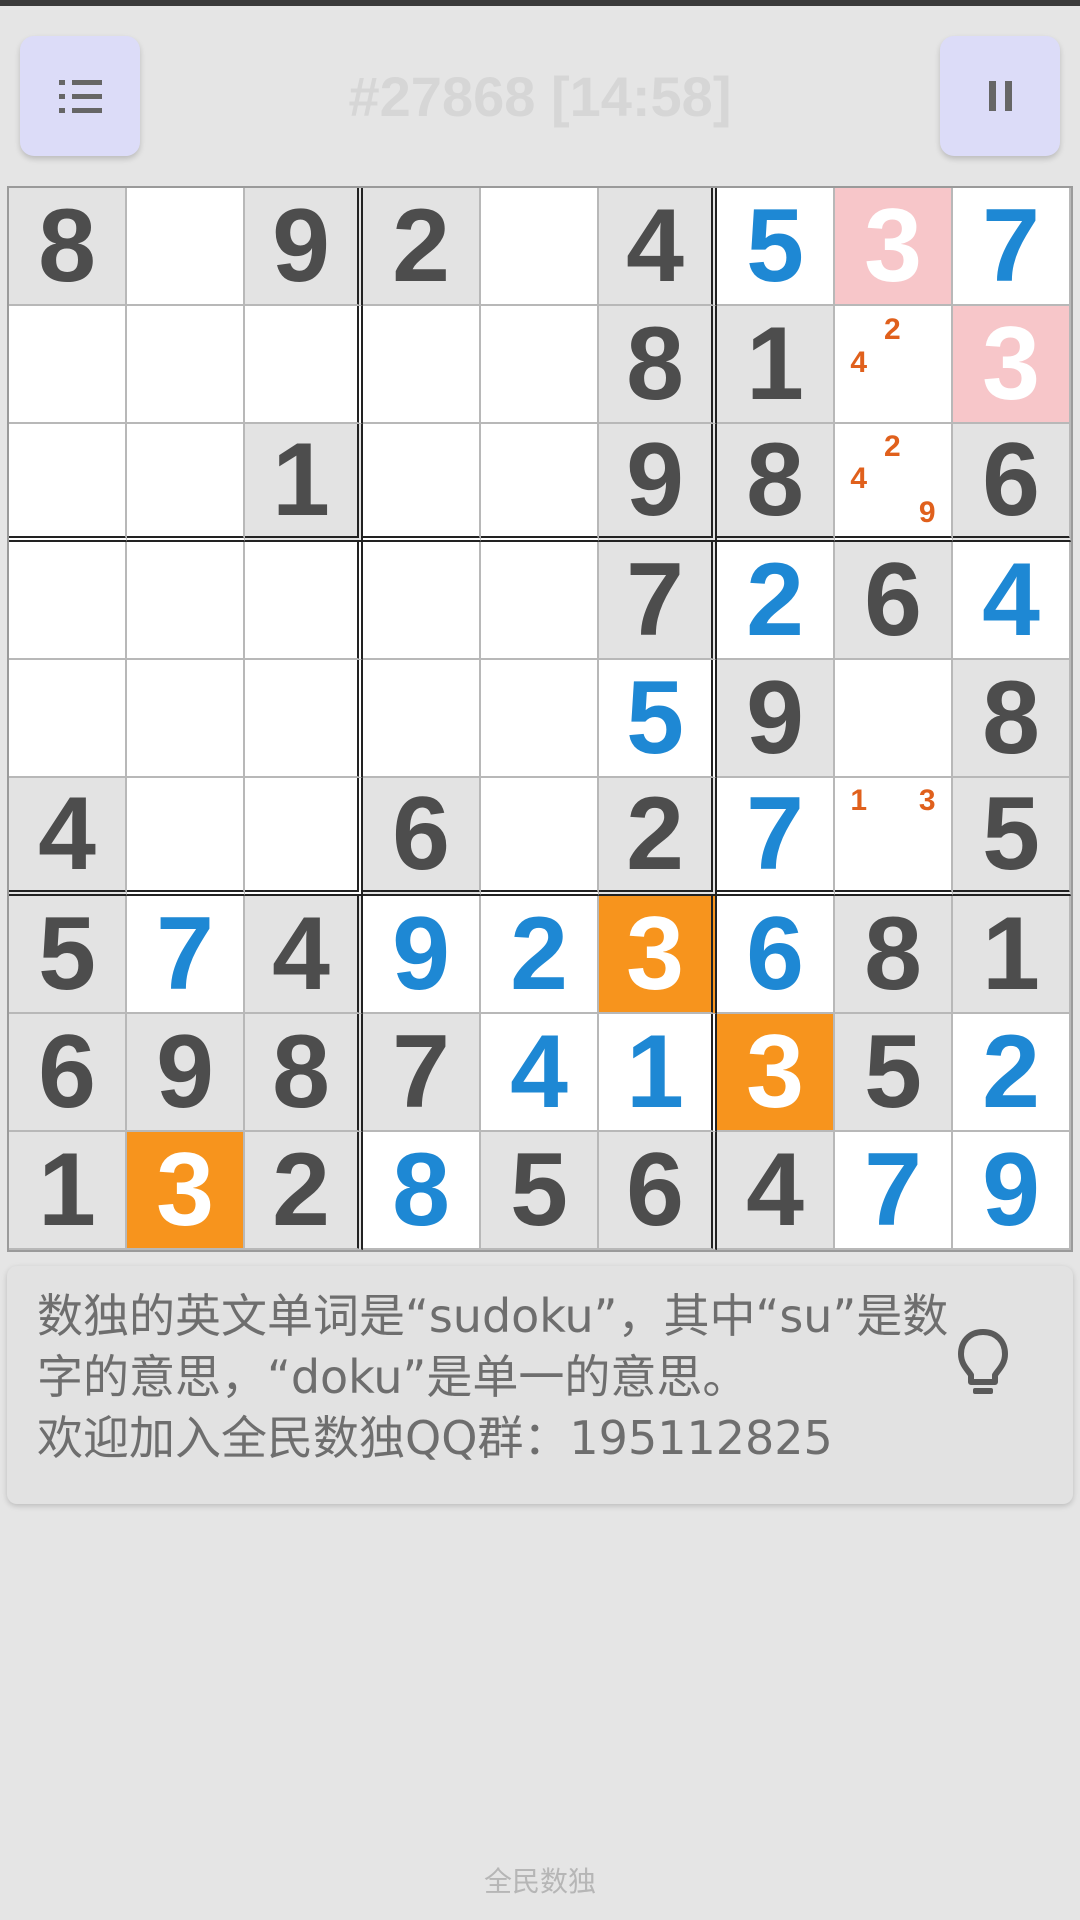  What do you see at coordinates (186, 837) in the screenshot?
I see `cell-r6c2` at bounding box center [186, 837].